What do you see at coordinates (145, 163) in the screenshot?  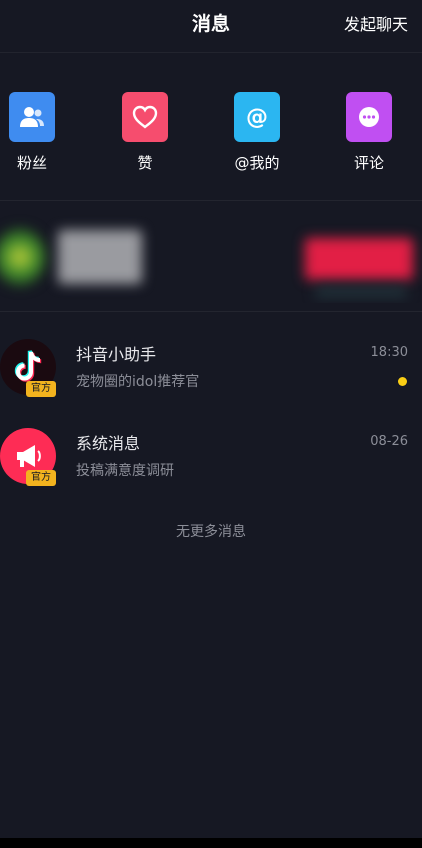 I see `quick-action-label: 赞` at bounding box center [145, 163].